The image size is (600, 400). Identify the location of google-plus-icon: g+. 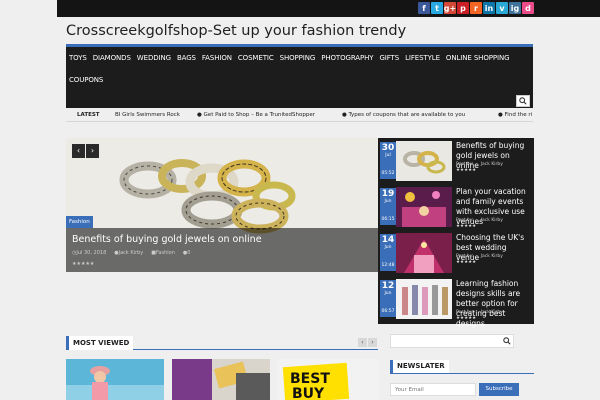
(450, 8).